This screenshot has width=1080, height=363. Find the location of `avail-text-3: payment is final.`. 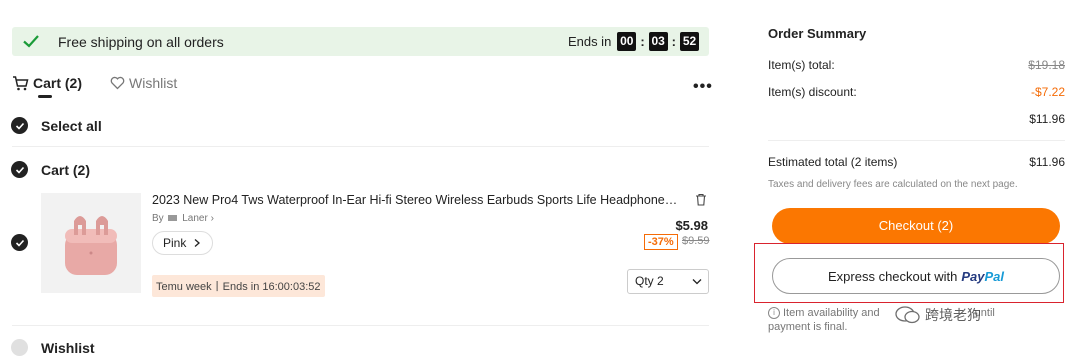

avail-text-3: payment is final. is located at coordinates (808, 327).